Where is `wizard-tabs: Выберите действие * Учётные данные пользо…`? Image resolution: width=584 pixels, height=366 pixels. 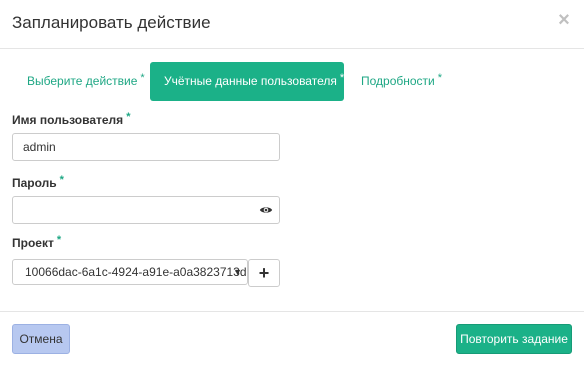 wizard-tabs: Выберите действие * Учётные данные пользо… is located at coordinates (292, 82).